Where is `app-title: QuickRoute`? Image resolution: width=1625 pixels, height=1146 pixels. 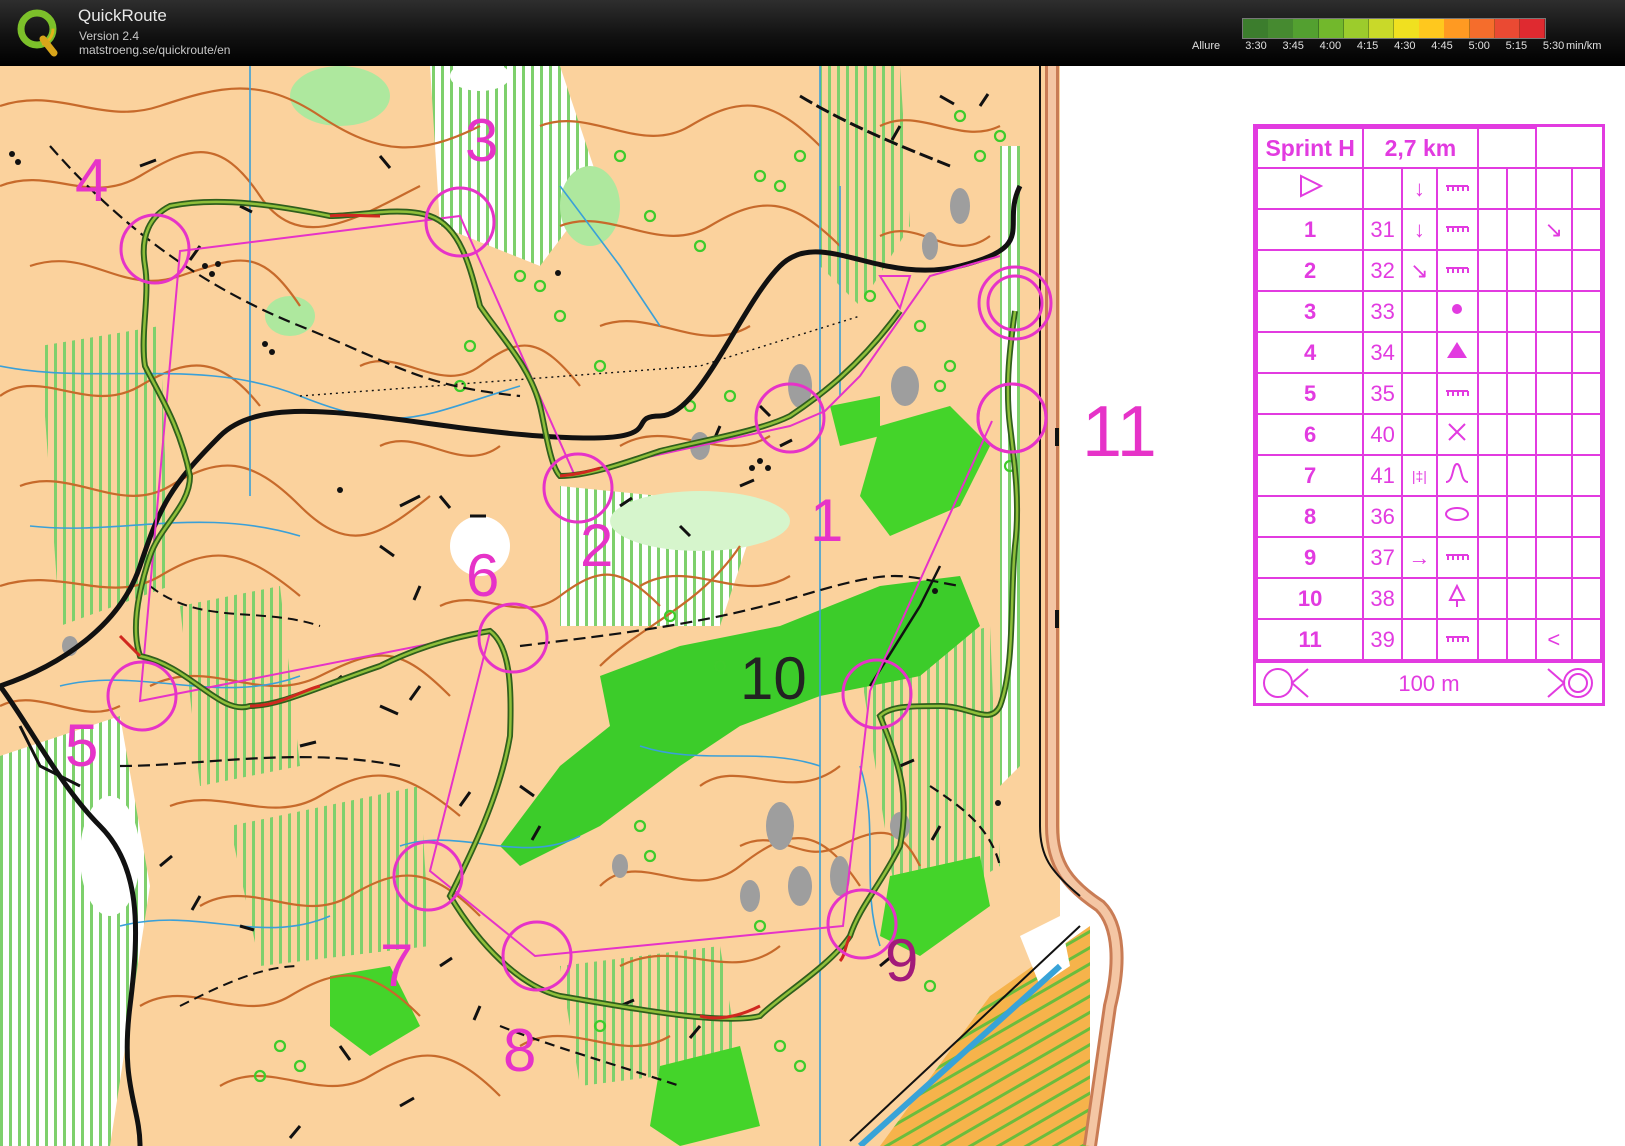
app-title: QuickRoute is located at coordinates (122, 15).